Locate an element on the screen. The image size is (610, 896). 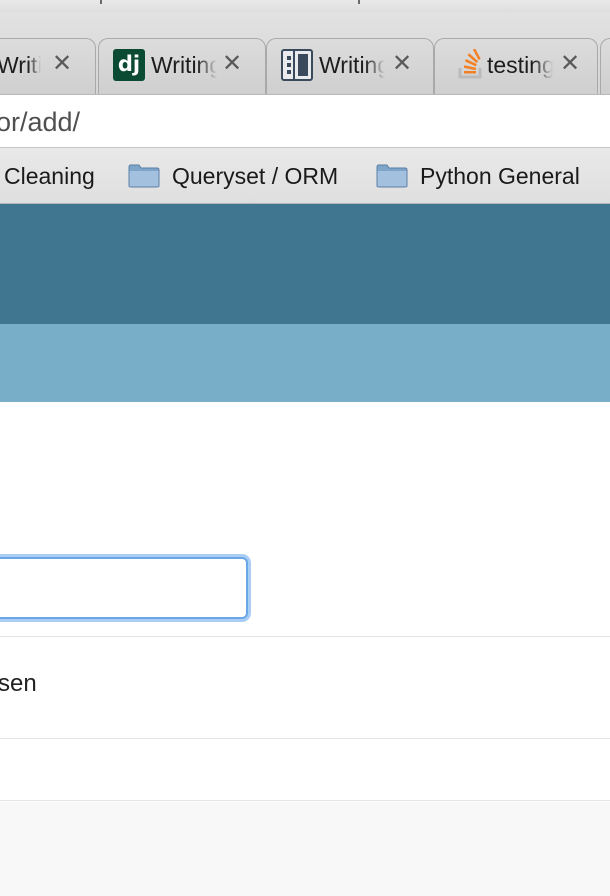
breadcrumbs-bar is located at coordinates (305, 363).